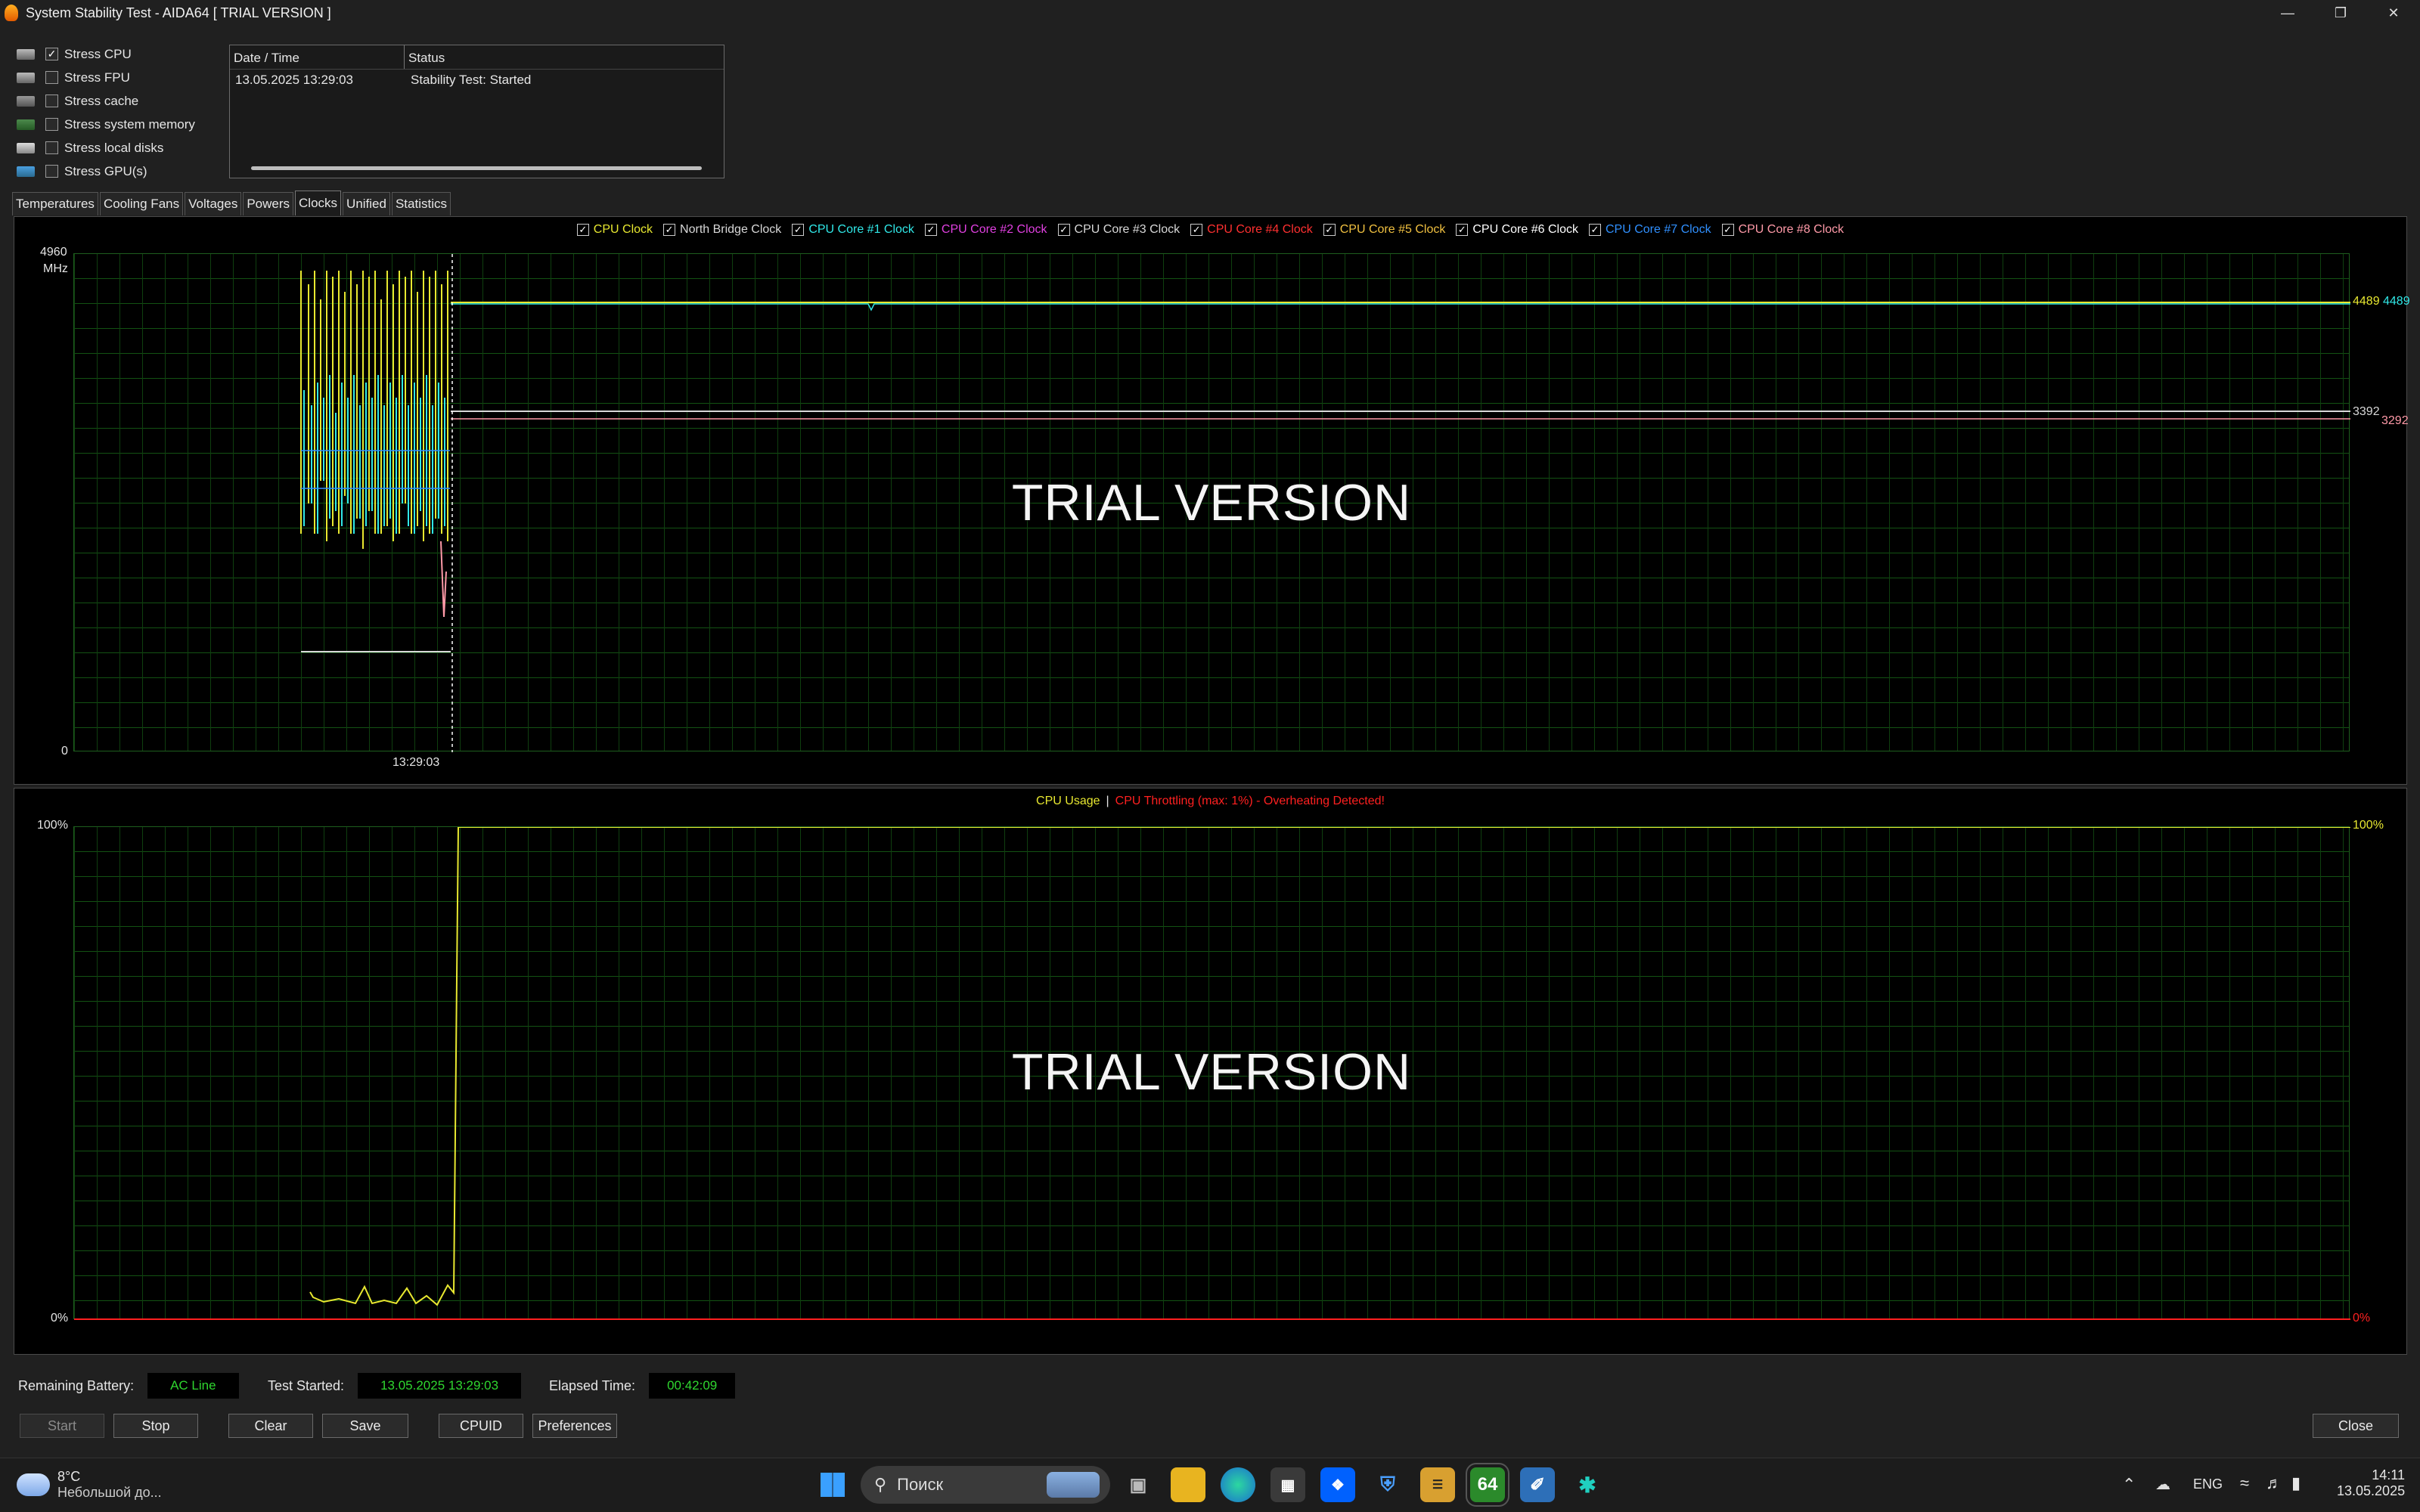 The width and height of the screenshot is (2420, 1512). What do you see at coordinates (1782, 230) in the screenshot?
I see `legend-item-core8-clock: ✓ CPU Core #8 Clock` at bounding box center [1782, 230].